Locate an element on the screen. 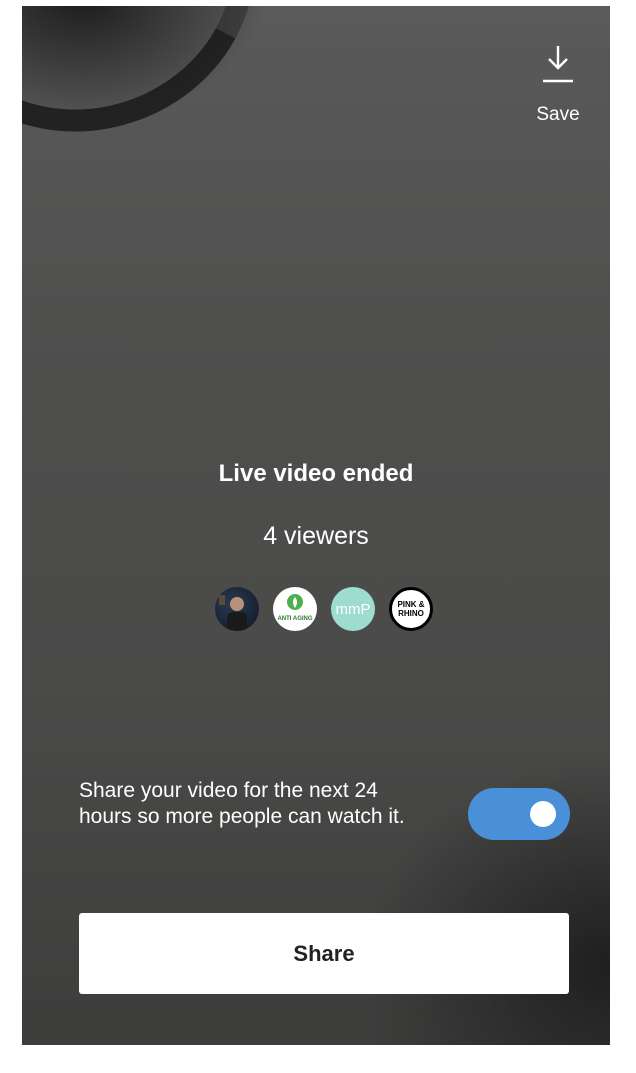  share-toggle is located at coordinates (519, 814).